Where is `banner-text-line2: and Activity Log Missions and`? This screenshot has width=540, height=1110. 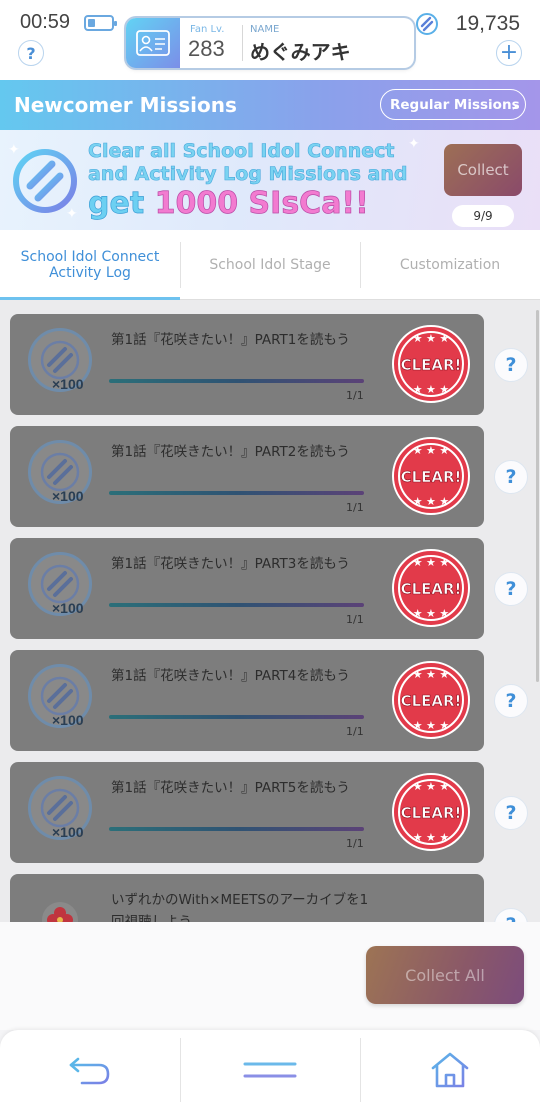
banner-text-line2: and Activity Log Missions and is located at coordinates (248, 174).